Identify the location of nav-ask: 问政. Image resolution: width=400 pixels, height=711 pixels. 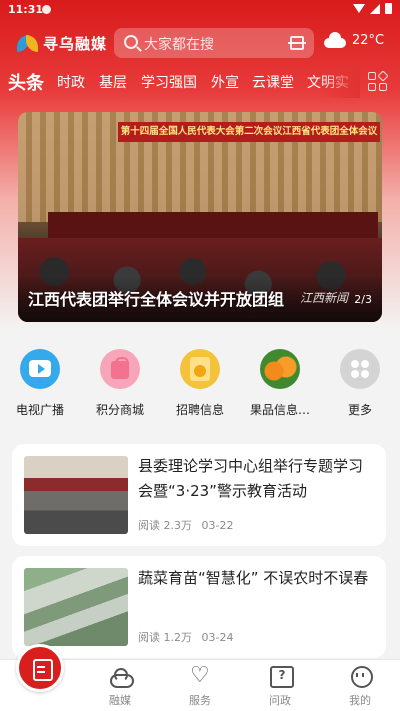
(280, 687).